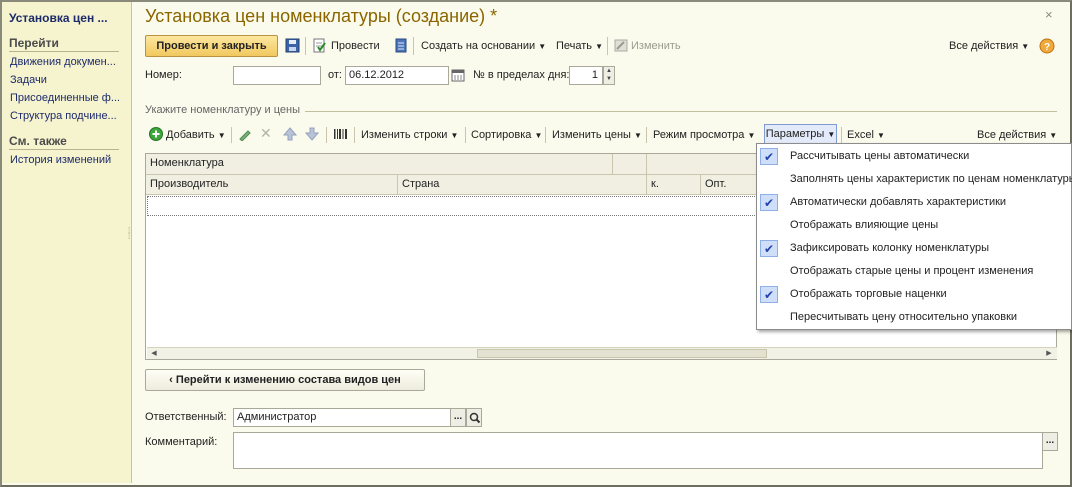 Image resolution: width=1072 pixels, height=487 pixels. I want to click on pencil-icon, so click(244, 134).